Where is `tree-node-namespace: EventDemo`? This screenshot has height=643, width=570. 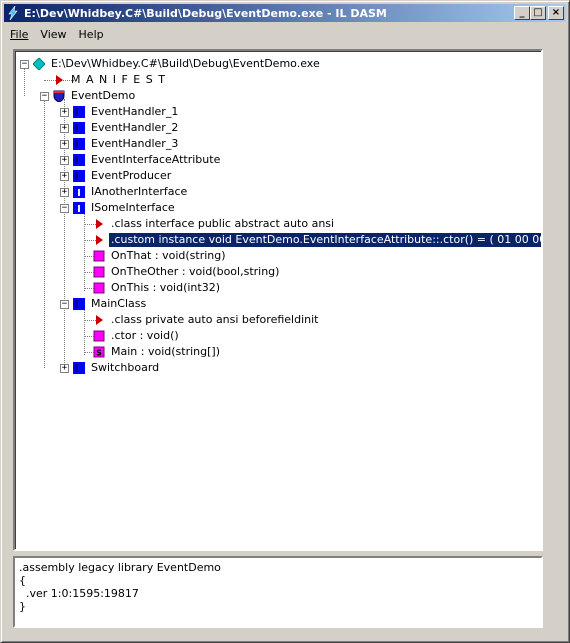
tree-node-namespace: EventDemo is located at coordinates (95, 96).